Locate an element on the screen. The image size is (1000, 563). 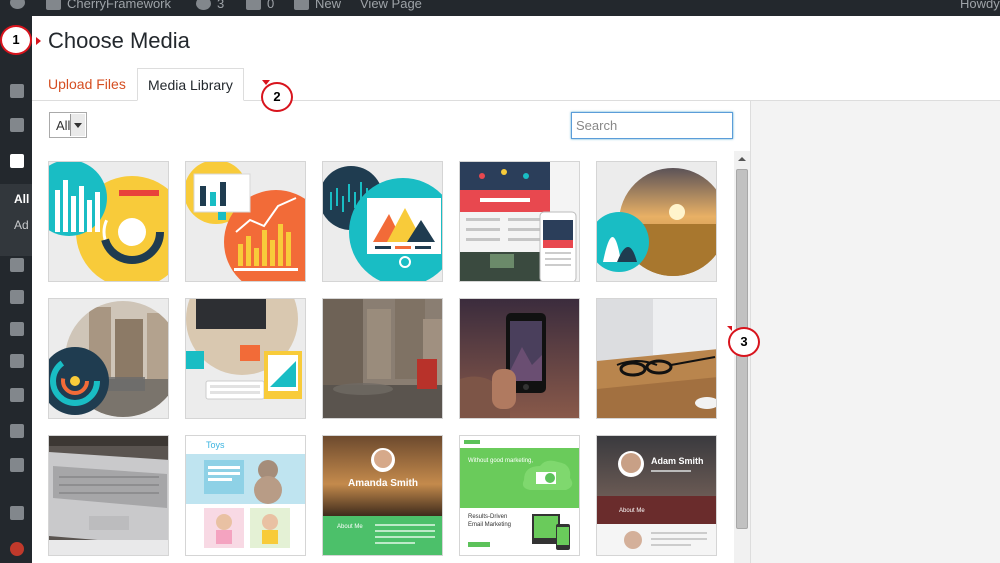
home-icon is located at coordinates (53, 5).